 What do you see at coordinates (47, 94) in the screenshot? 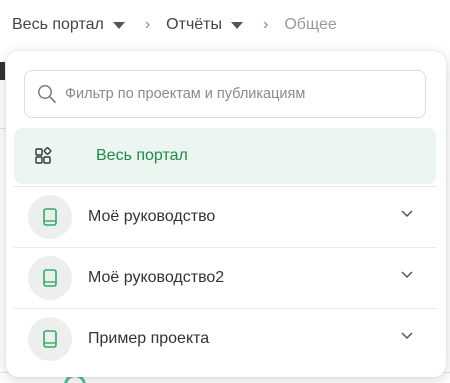
I see `search-icon` at bounding box center [47, 94].